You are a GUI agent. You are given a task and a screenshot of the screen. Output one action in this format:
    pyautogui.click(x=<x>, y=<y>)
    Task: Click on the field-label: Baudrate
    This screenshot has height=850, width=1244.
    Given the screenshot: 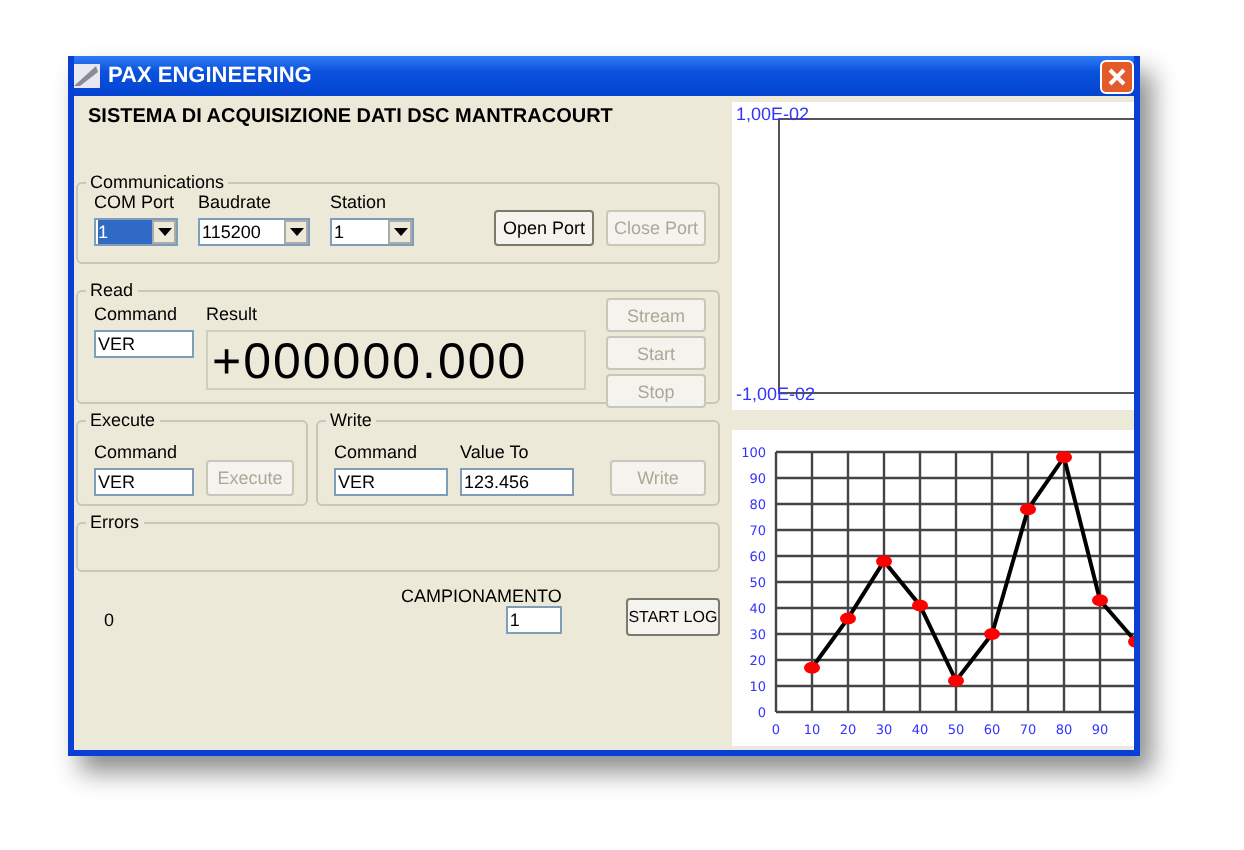 What is the action you would take?
    pyautogui.click(x=236, y=202)
    